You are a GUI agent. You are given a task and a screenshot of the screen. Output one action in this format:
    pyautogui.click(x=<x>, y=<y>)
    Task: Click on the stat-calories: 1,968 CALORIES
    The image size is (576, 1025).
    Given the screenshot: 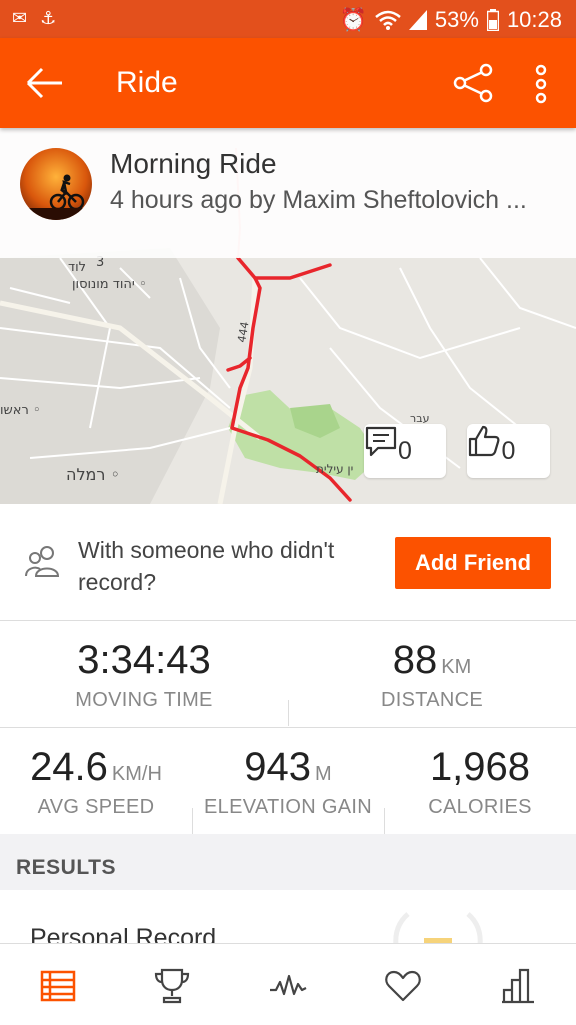 What is the action you would take?
    pyautogui.click(x=480, y=782)
    